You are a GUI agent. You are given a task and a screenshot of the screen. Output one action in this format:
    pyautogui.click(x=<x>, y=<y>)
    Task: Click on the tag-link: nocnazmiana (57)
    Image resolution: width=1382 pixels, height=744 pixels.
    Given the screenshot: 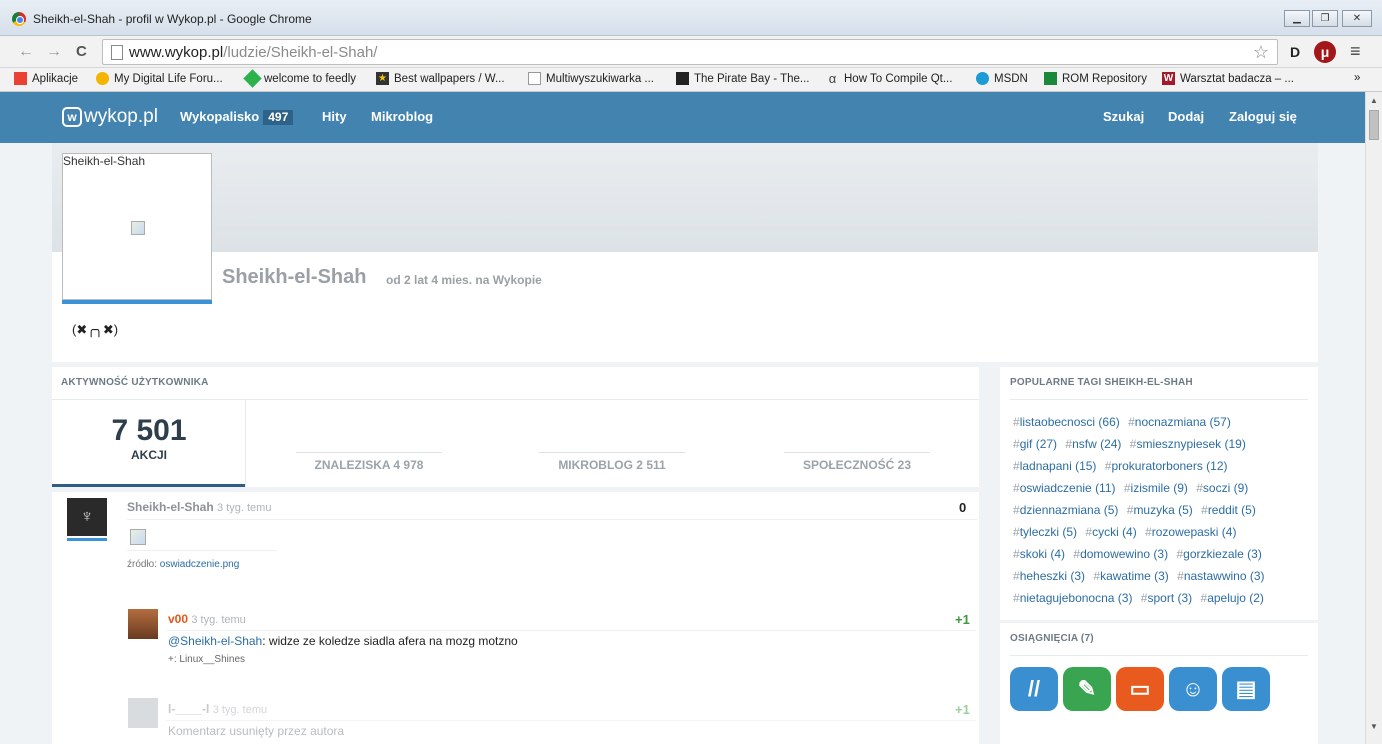 What is the action you would take?
    pyautogui.click(x=1179, y=422)
    